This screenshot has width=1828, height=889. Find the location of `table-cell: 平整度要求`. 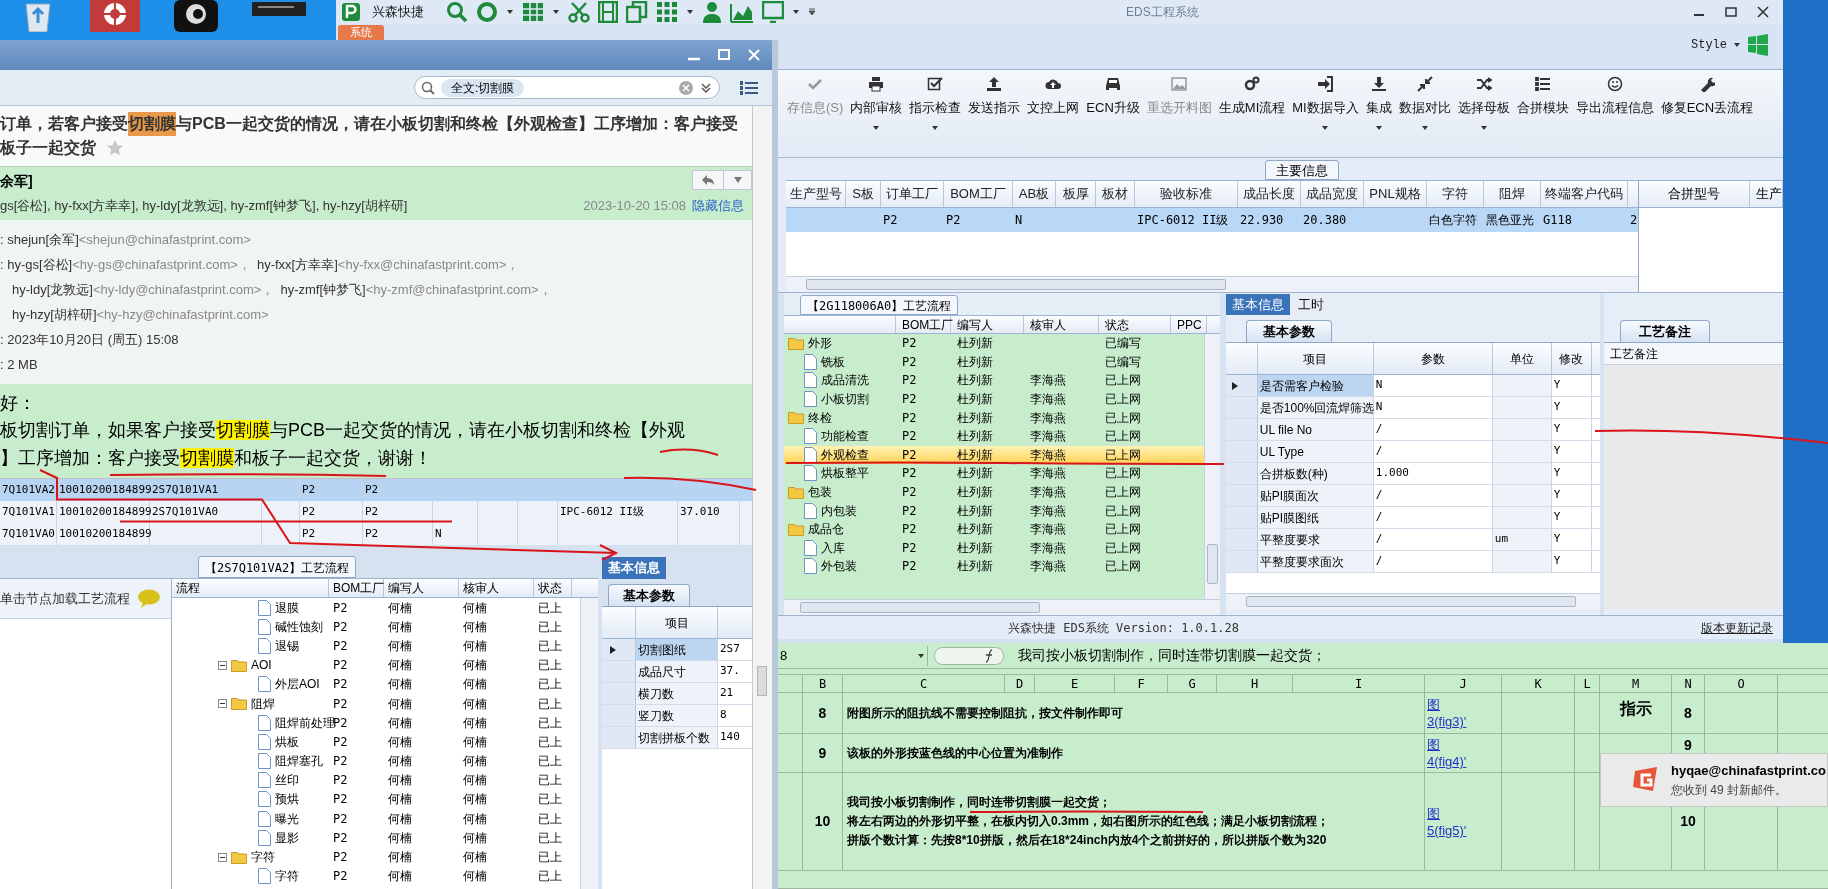

table-cell: 平整度要求 is located at coordinates (1315, 539).